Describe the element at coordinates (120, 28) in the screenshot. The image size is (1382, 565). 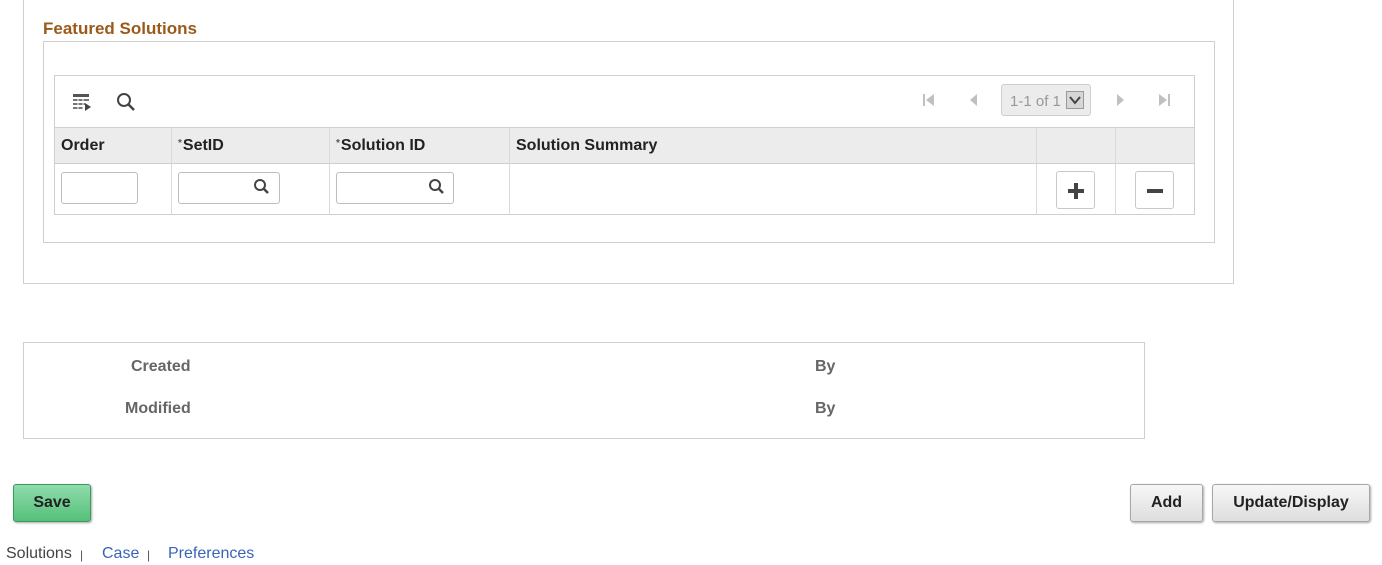
I see `section-title: Featured Solutions` at that location.